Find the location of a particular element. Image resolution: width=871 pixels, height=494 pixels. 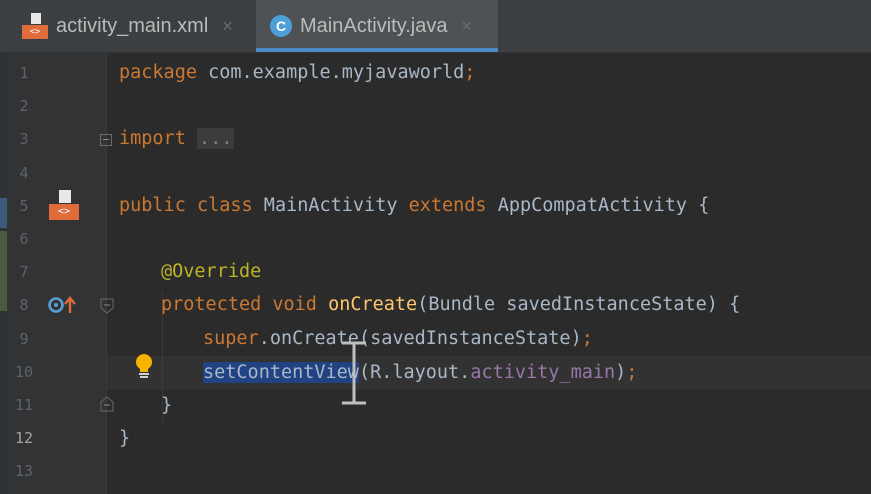

keyword: public is located at coordinates (152, 205).